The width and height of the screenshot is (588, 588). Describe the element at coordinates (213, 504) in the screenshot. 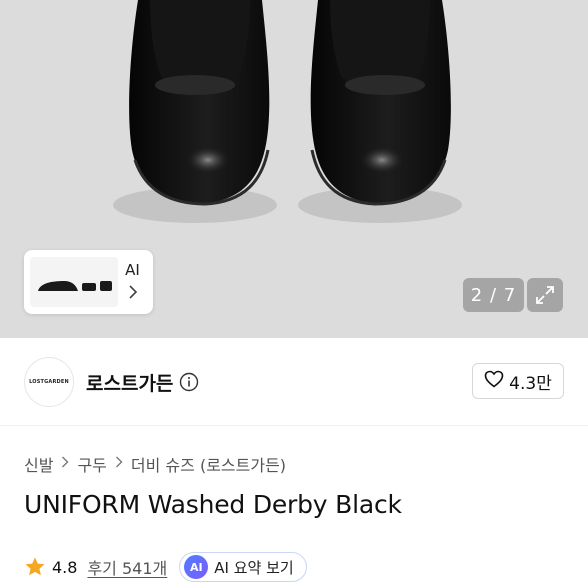

I see `product-title: UNIFORM Washed Derby Black` at that location.